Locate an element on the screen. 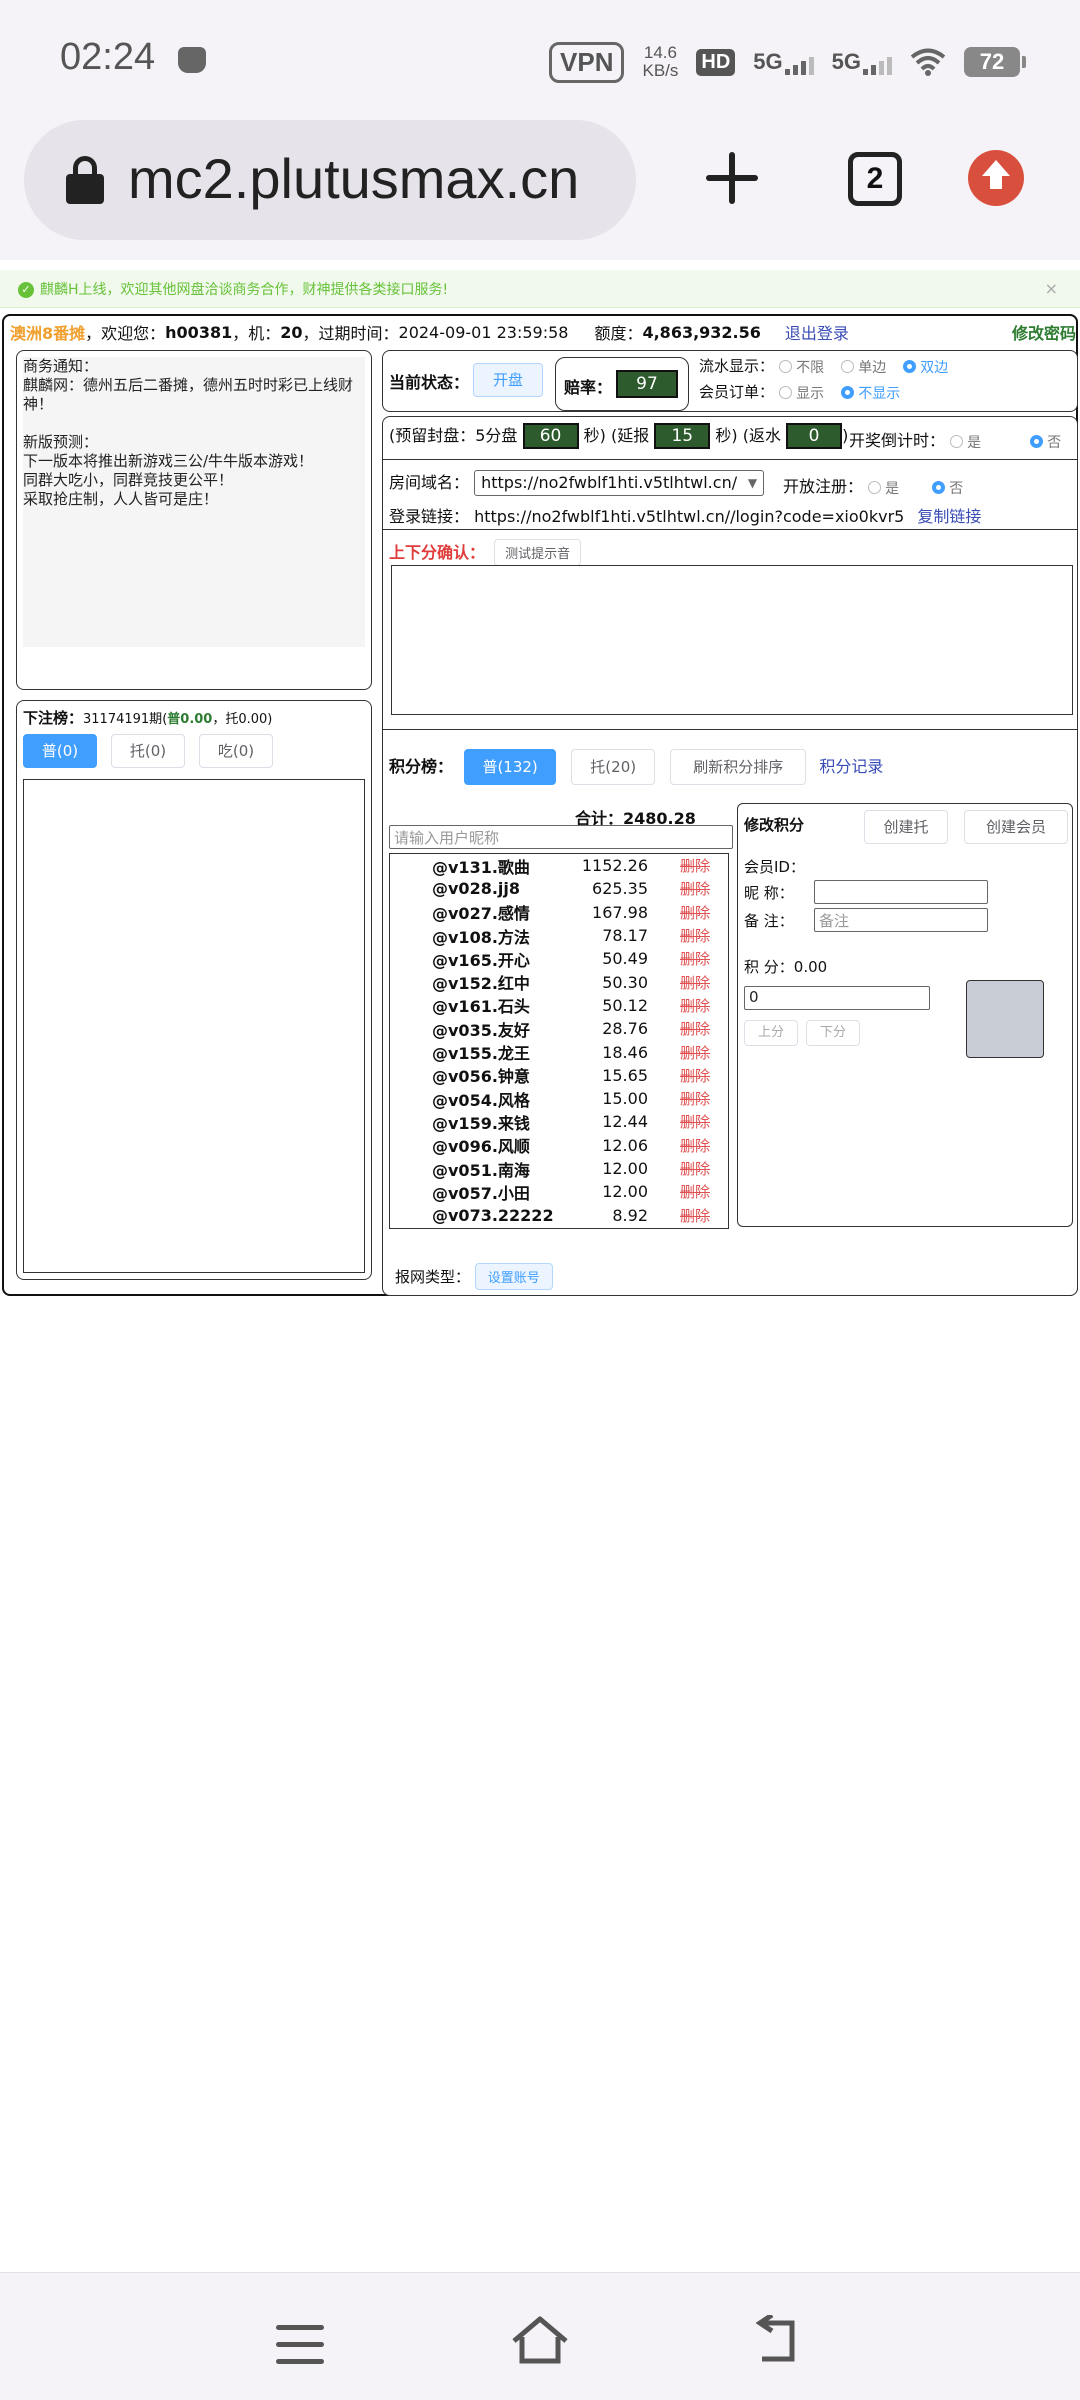  home-icon is located at coordinates (540, 2340).